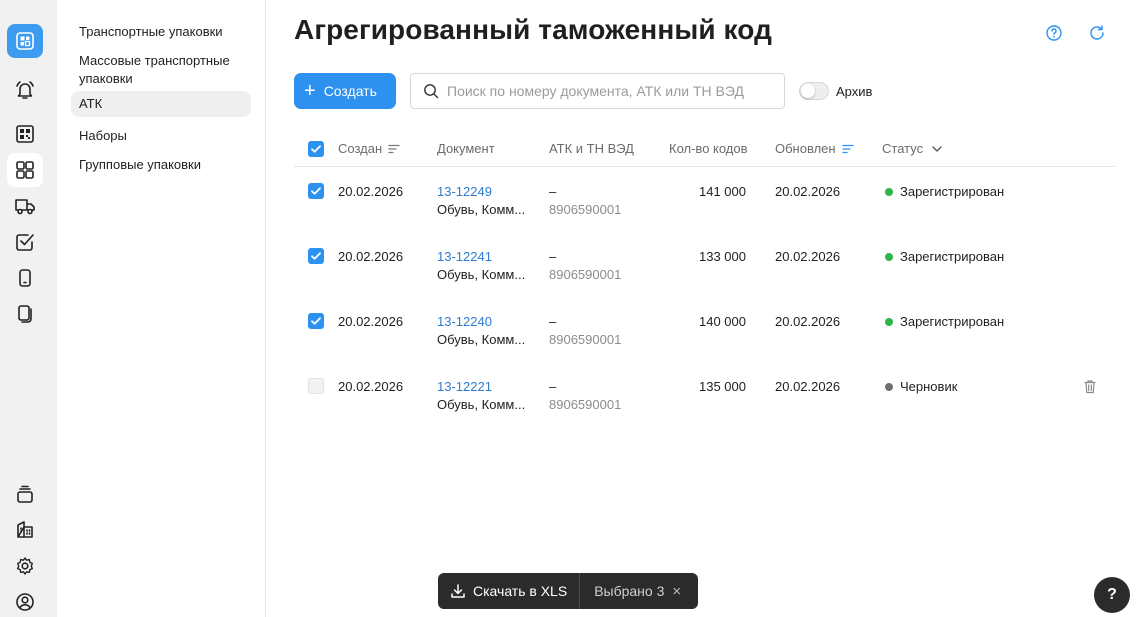 Image resolution: width=1137 pixels, height=617 pixels. Describe the element at coordinates (310, 91) in the screenshot. I see `plus-icon: +` at that location.